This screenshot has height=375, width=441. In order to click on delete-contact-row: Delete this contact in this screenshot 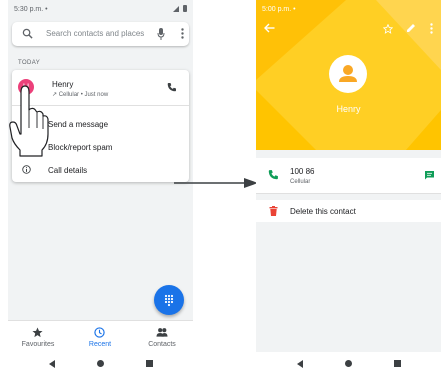, I will do `click(348, 211)`.